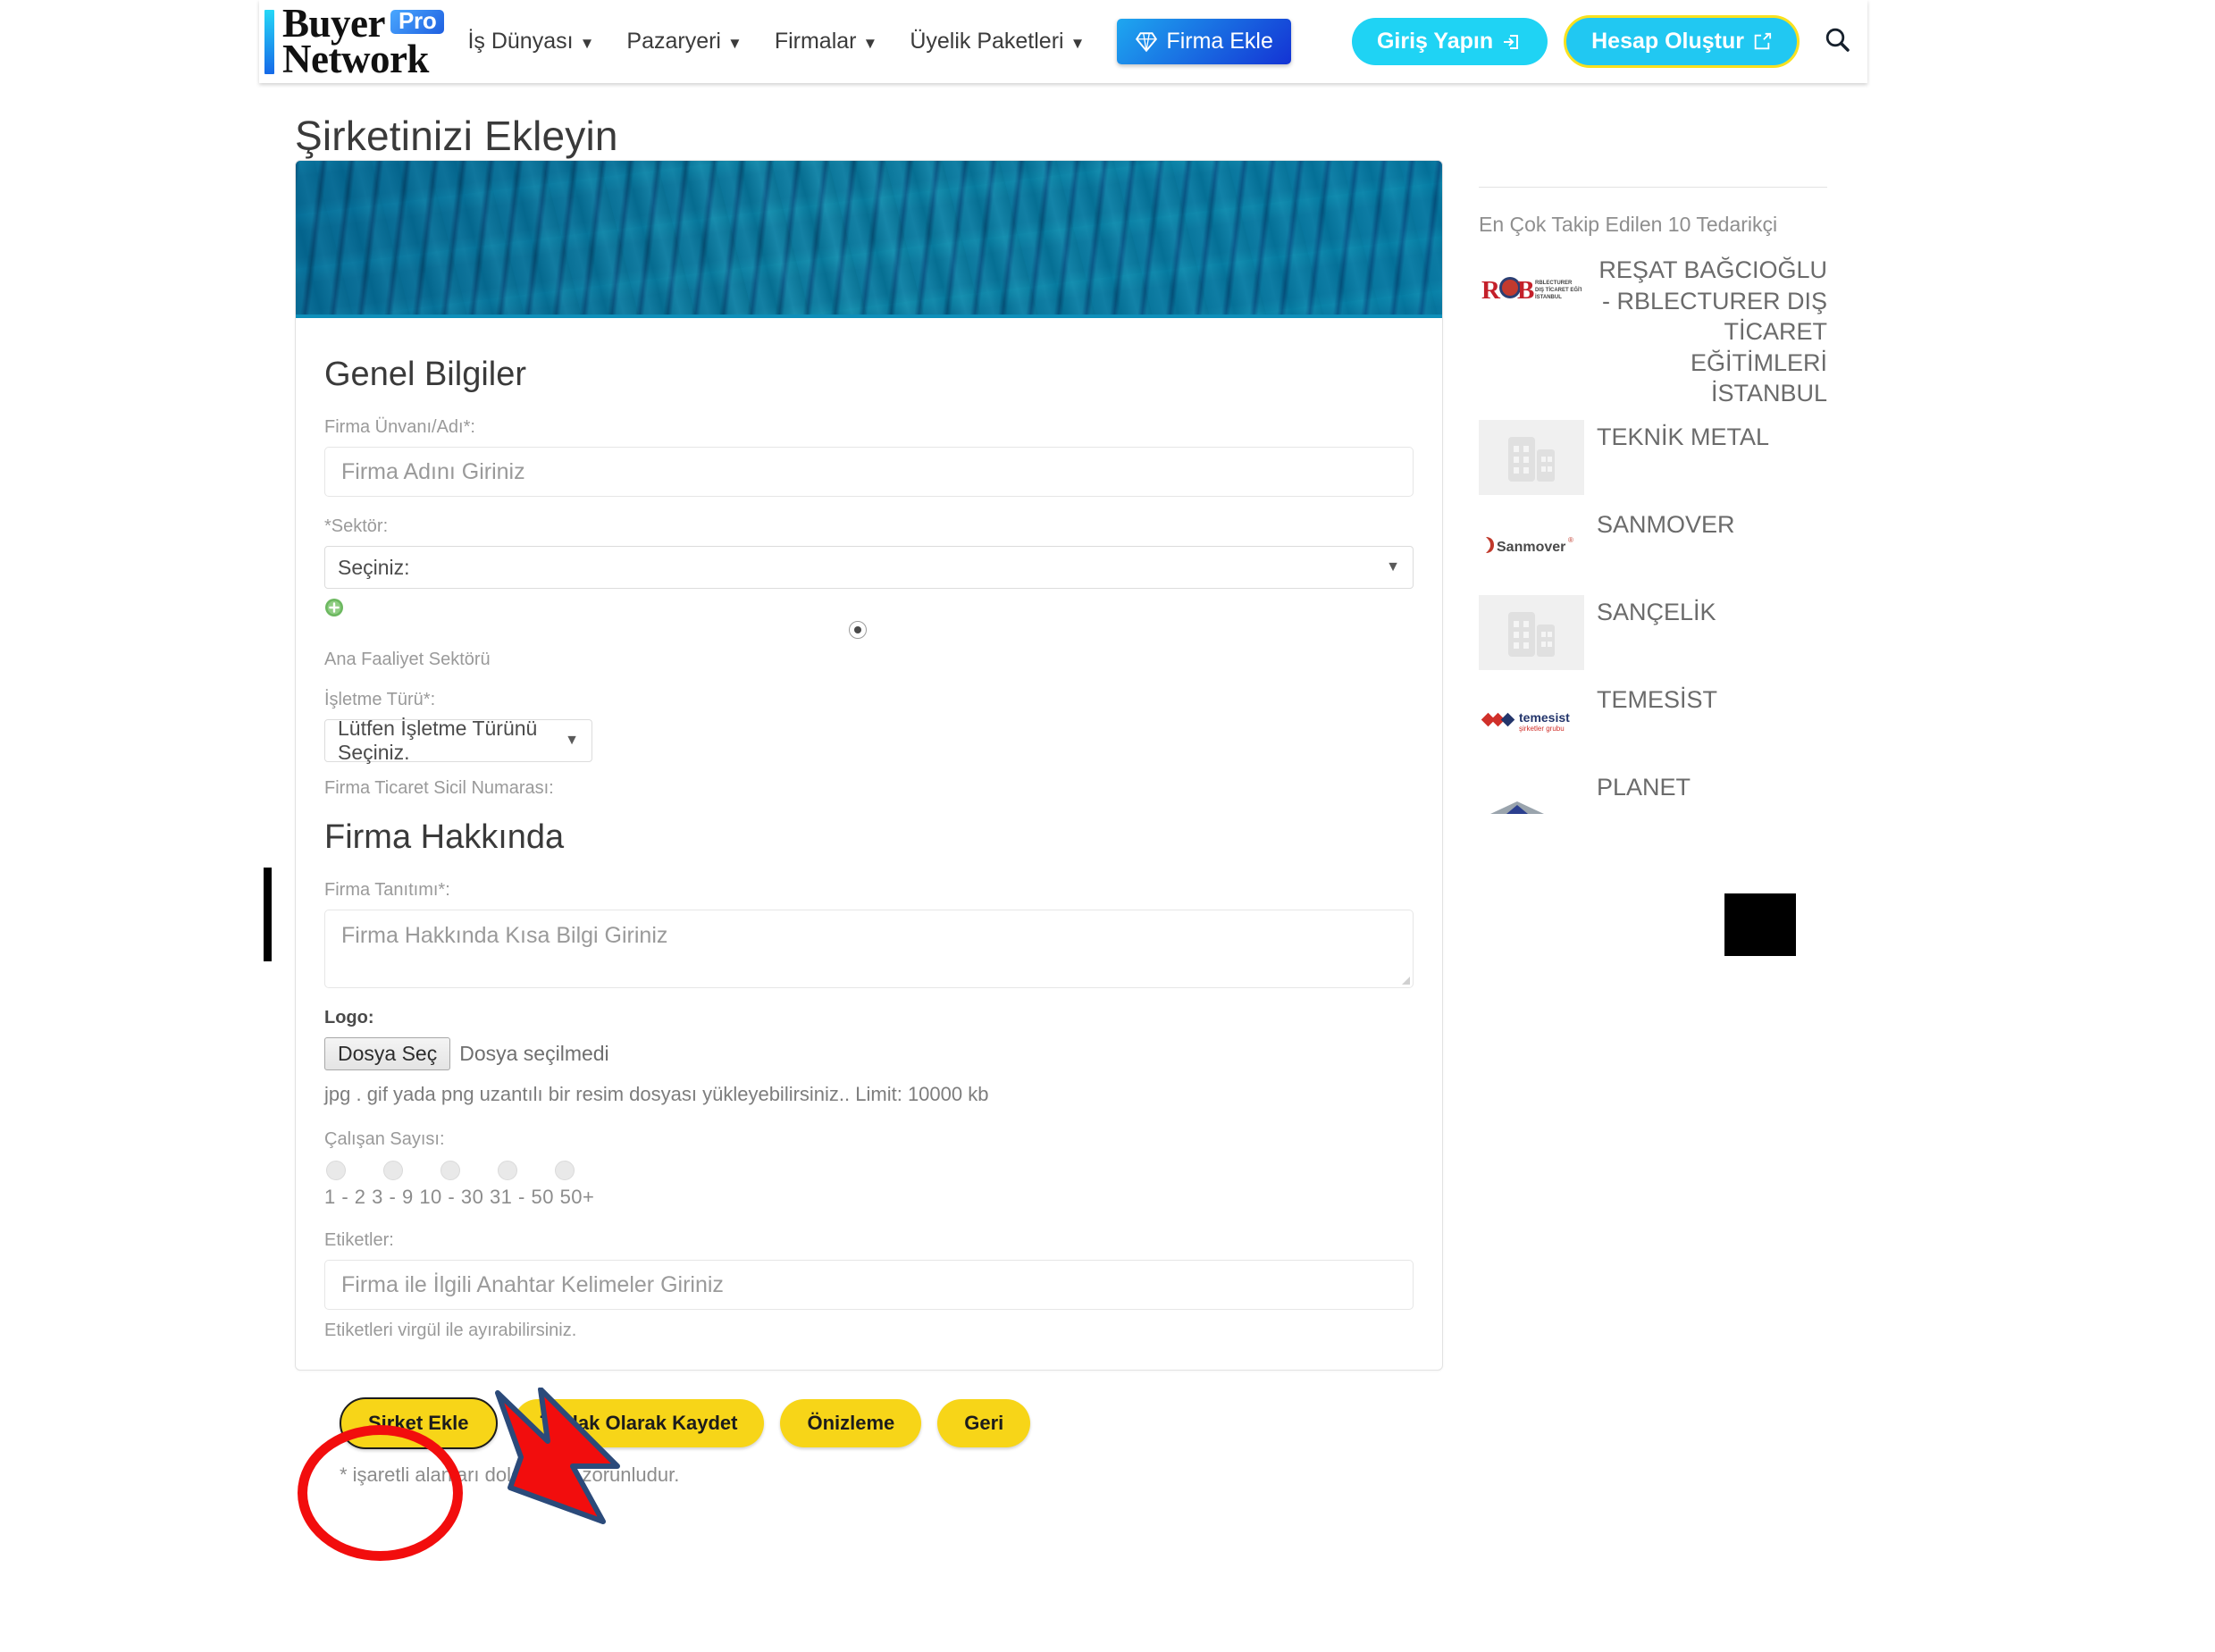 The image size is (2215, 1652). What do you see at coordinates (359, 1240) in the screenshot?
I see `tags-label: Etiketler:` at bounding box center [359, 1240].